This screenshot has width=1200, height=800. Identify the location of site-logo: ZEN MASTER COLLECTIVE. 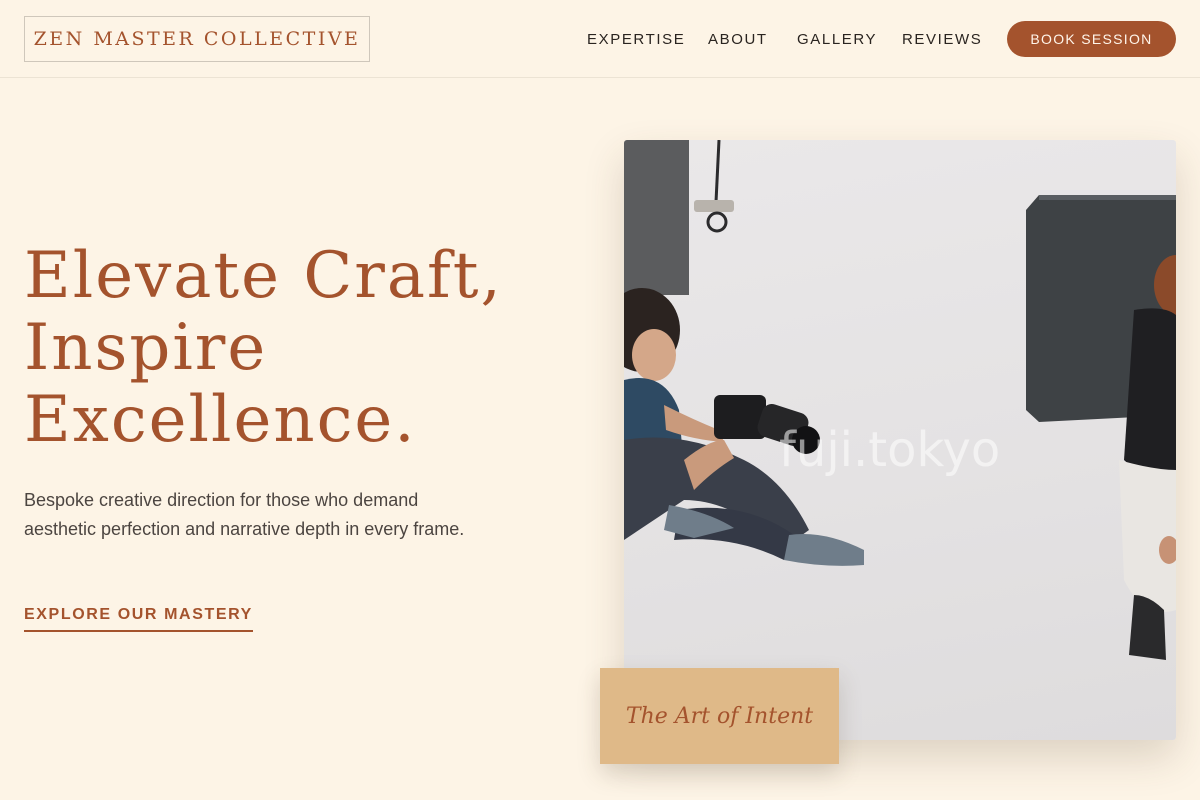
(197, 39).